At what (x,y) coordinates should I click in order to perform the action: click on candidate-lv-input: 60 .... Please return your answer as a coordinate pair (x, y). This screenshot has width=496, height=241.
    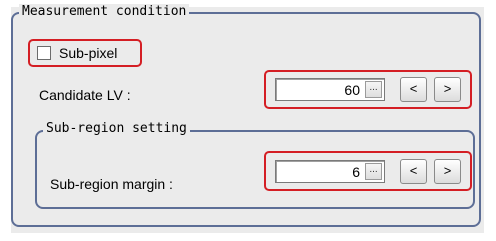
    Looking at the image, I should click on (330, 89).